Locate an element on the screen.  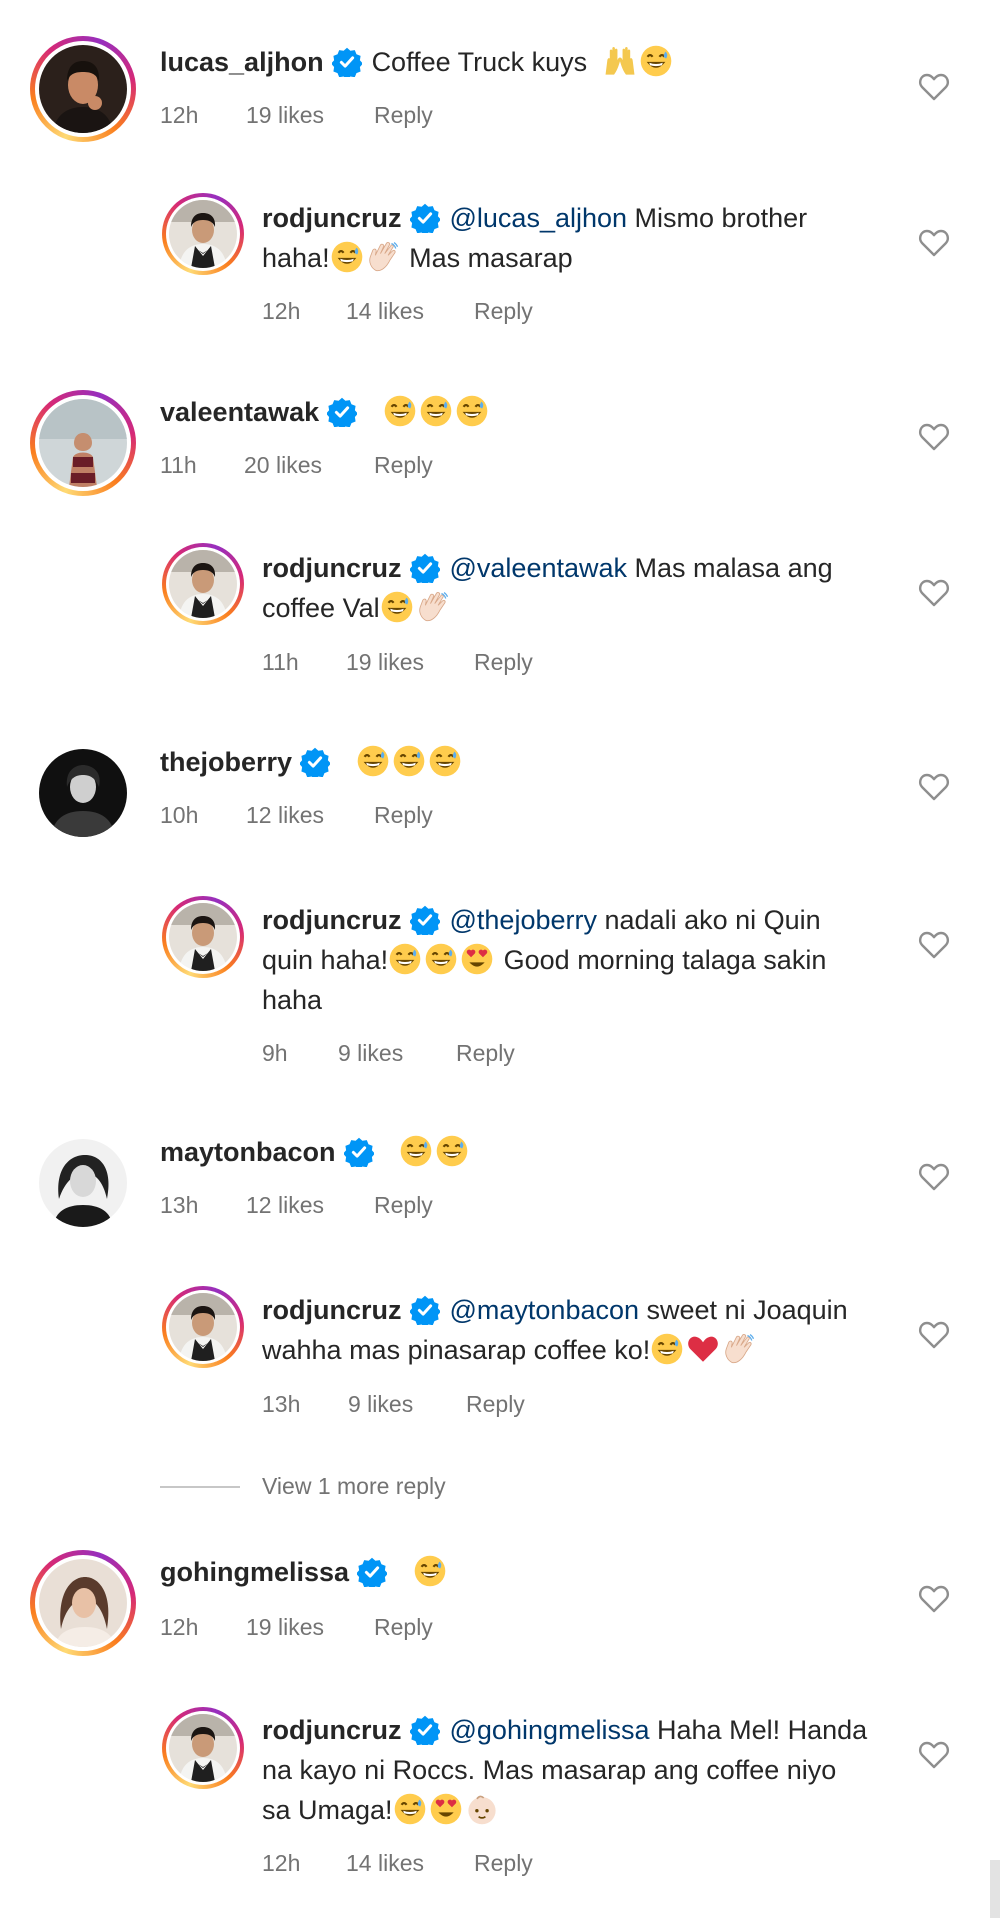
comment-username: valeentawak is located at coordinates (239, 412).